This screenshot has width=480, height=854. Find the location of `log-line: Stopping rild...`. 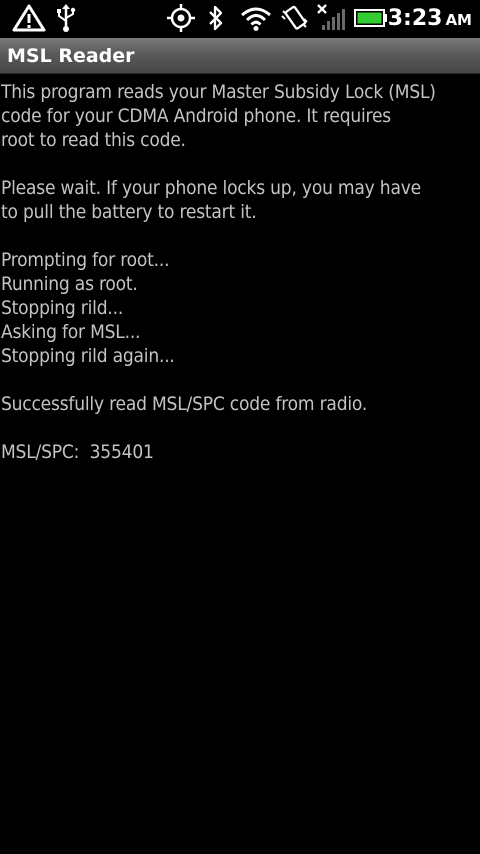

log-line: Stopping rild... is located at coordinates (62, 308).